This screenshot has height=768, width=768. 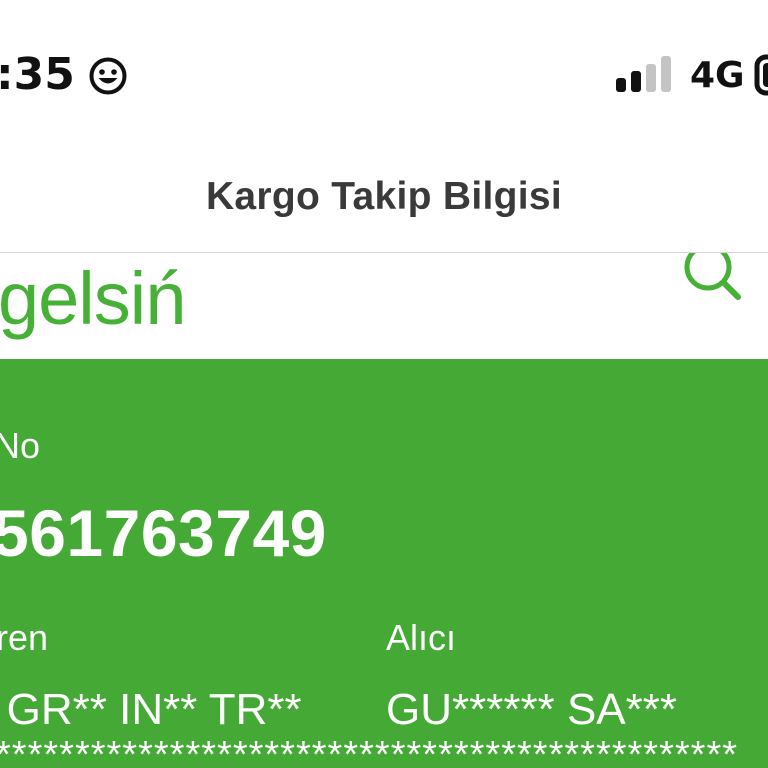 What do you see at coordinates (384, 306) in the screenshot?
I see `site-header: gelsiń` at bounding box center [384, 306].